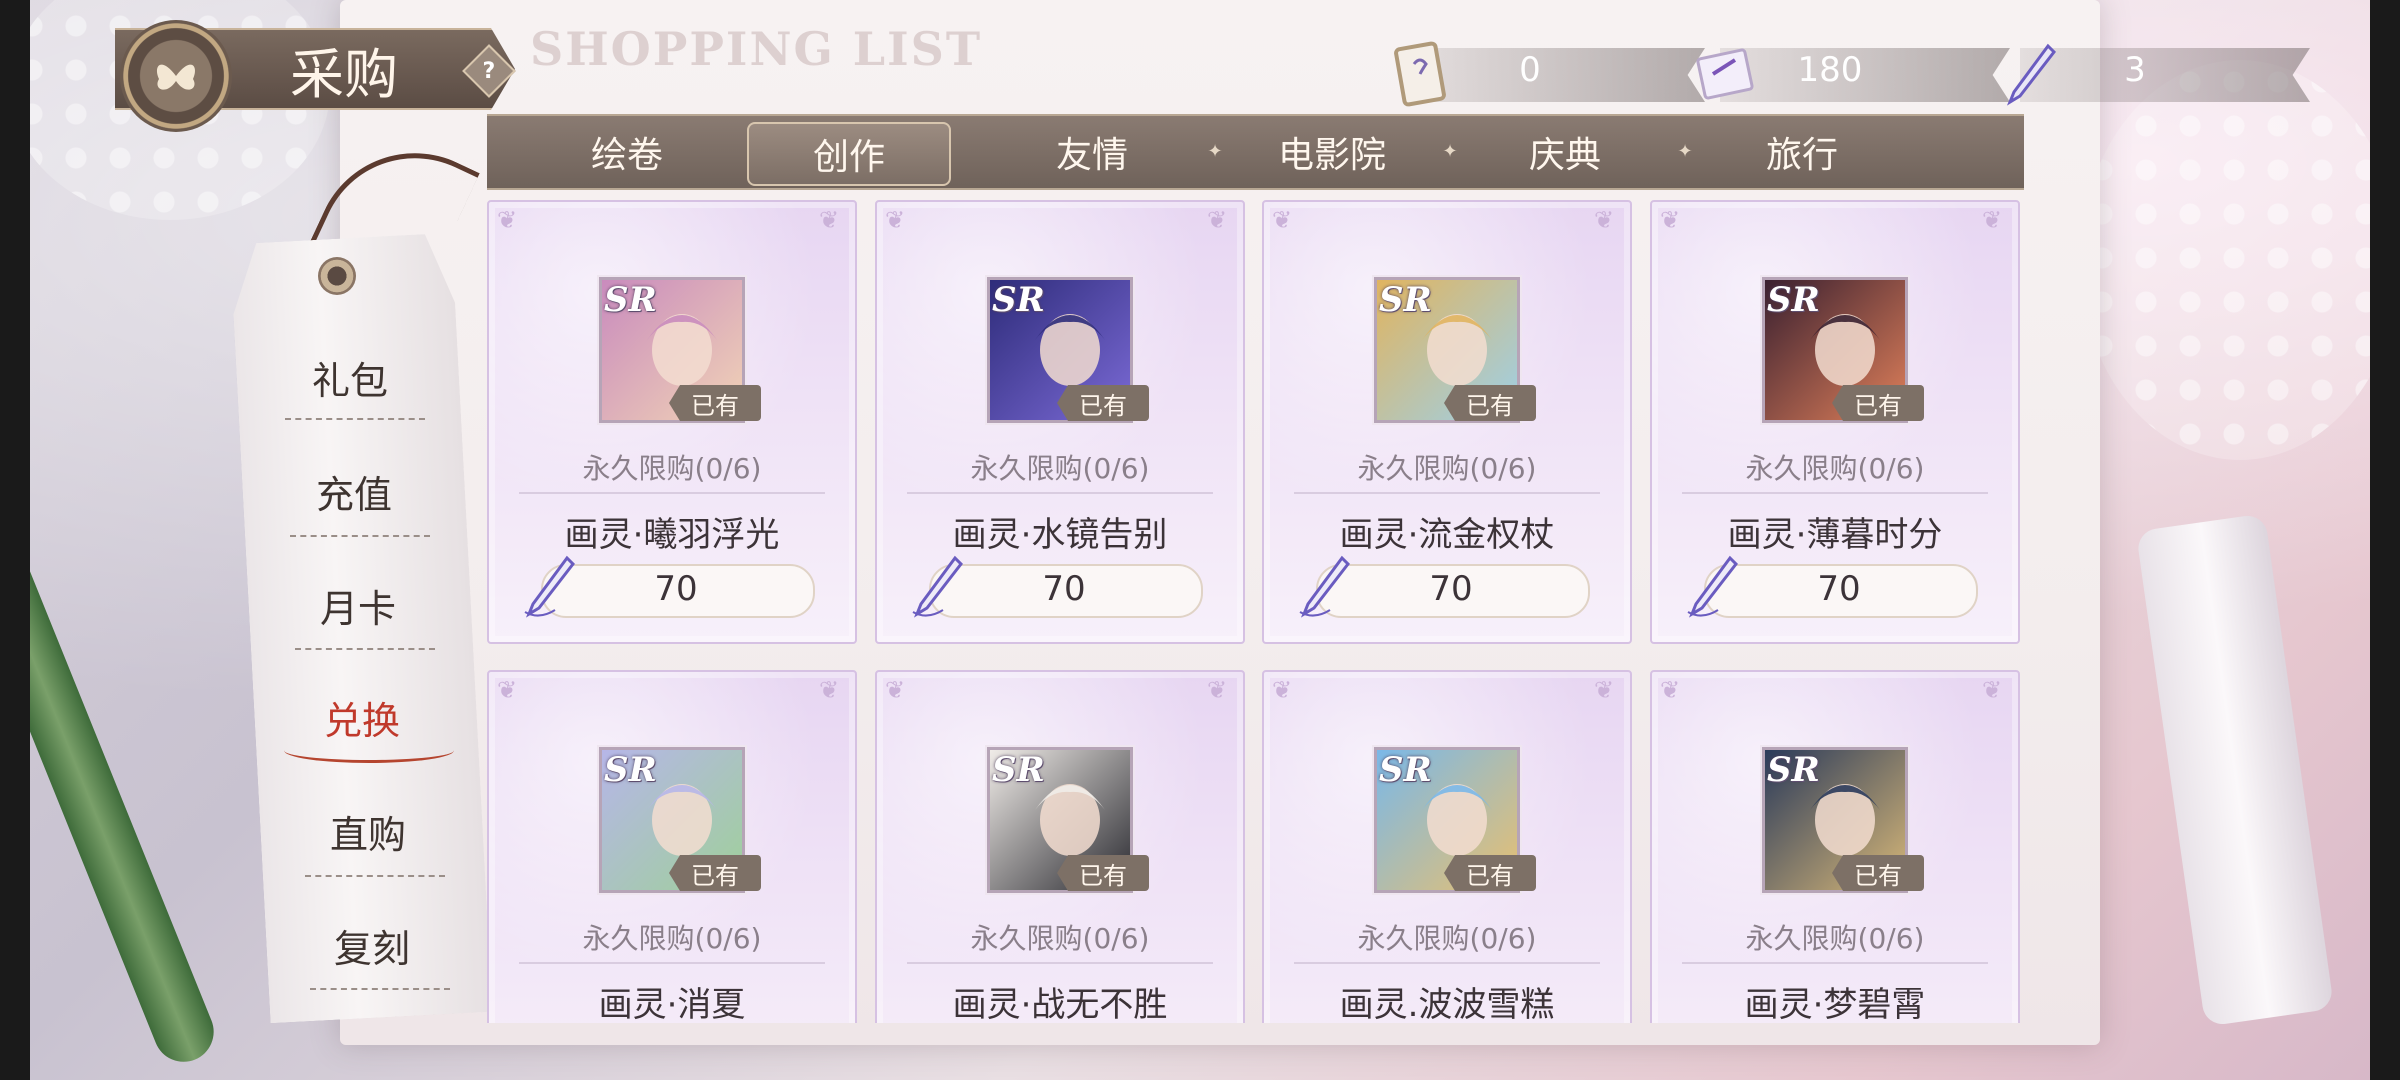 The image size is (2400, 1080). What do you see at coordinates (350, 377) in the screenshot?
I see `sidebar-item-gift: 礼包` at bounding box center [350, 377].